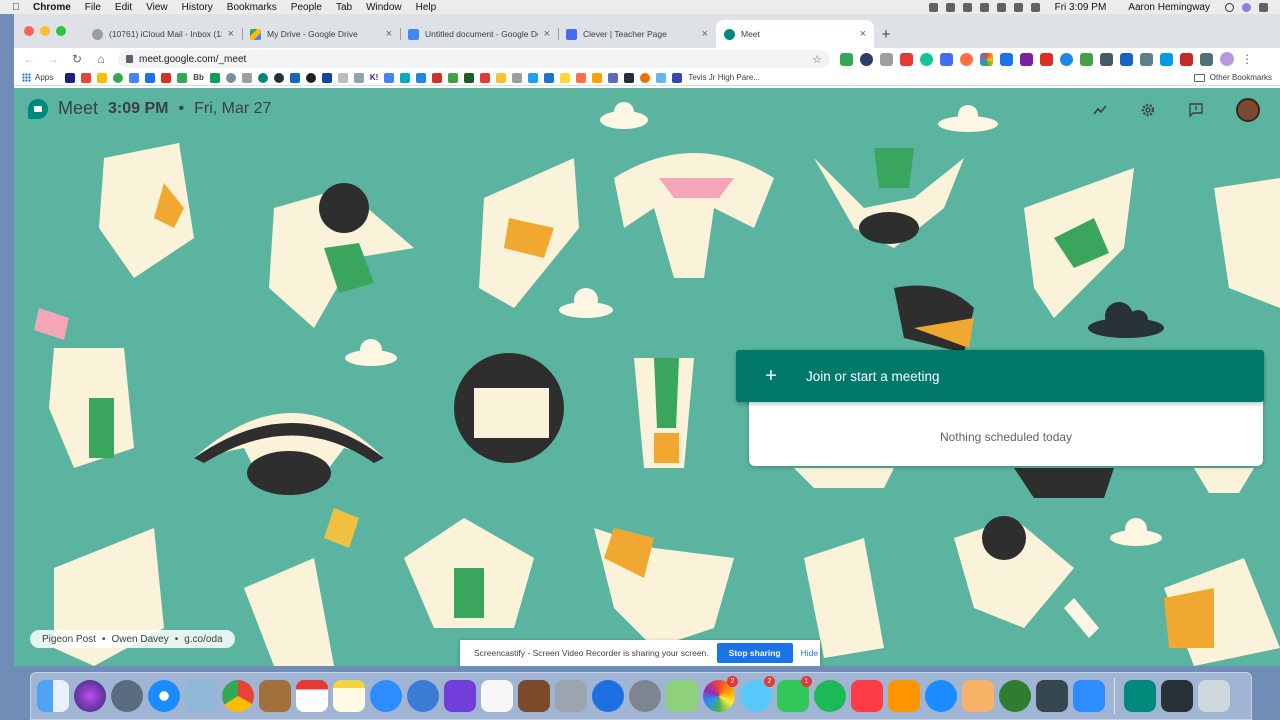 The height and width of the screenshot is (720, 1280). I want to click on quality-trend-icon, so click(1100, 110).